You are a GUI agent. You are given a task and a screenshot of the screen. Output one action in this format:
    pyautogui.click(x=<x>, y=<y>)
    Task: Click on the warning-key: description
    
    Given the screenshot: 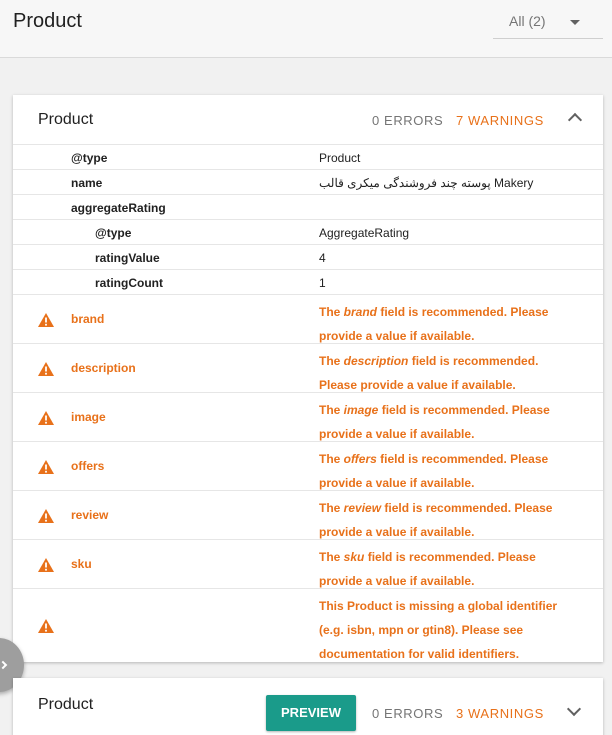 What is the action you would take?
    pyautogui.click(x=103, y=368)
    